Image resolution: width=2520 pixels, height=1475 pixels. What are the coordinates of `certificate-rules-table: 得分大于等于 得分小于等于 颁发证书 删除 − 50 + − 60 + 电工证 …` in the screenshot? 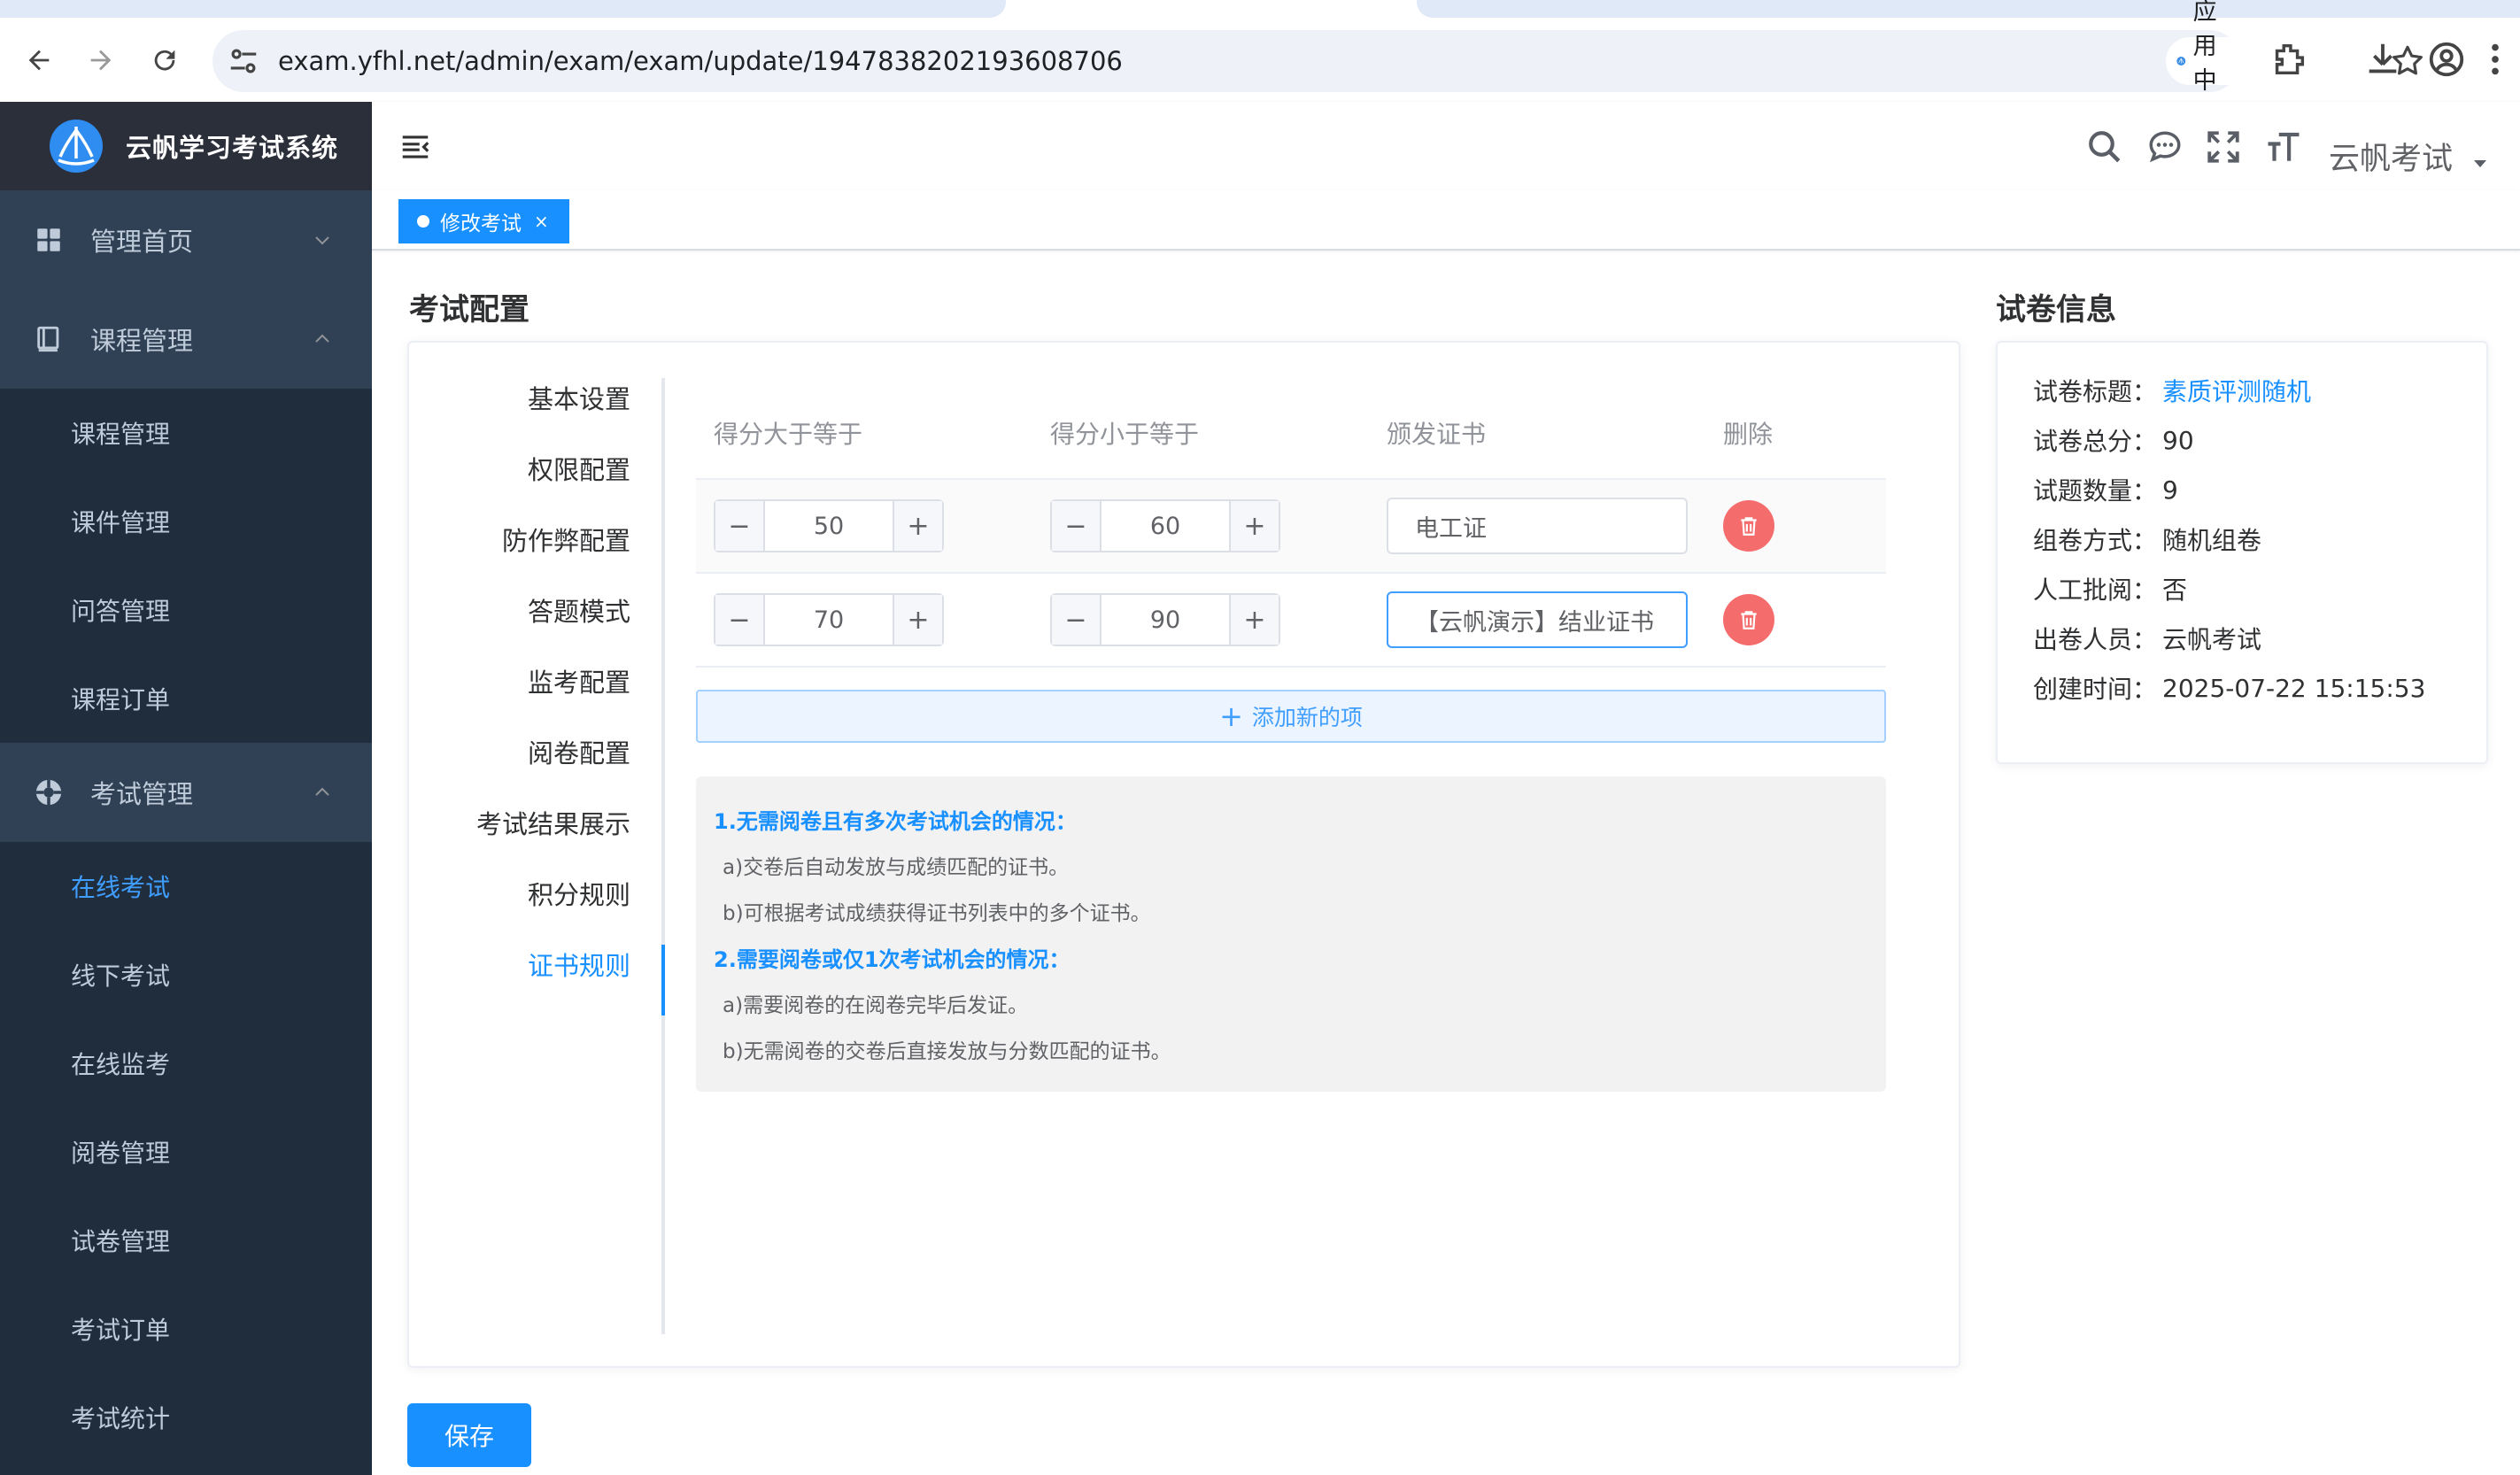 It's located at (1291, 527).